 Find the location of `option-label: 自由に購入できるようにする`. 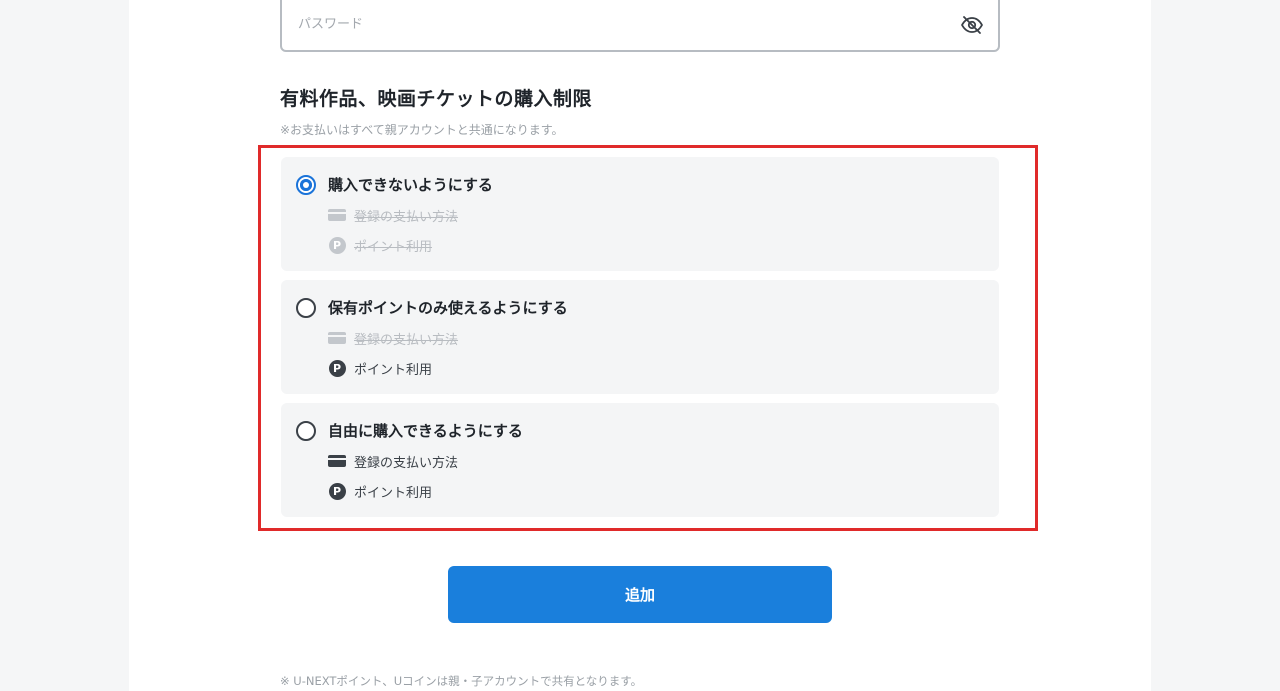

option-label: 自由に購入できるようにする is located at coordinates (425, 431).